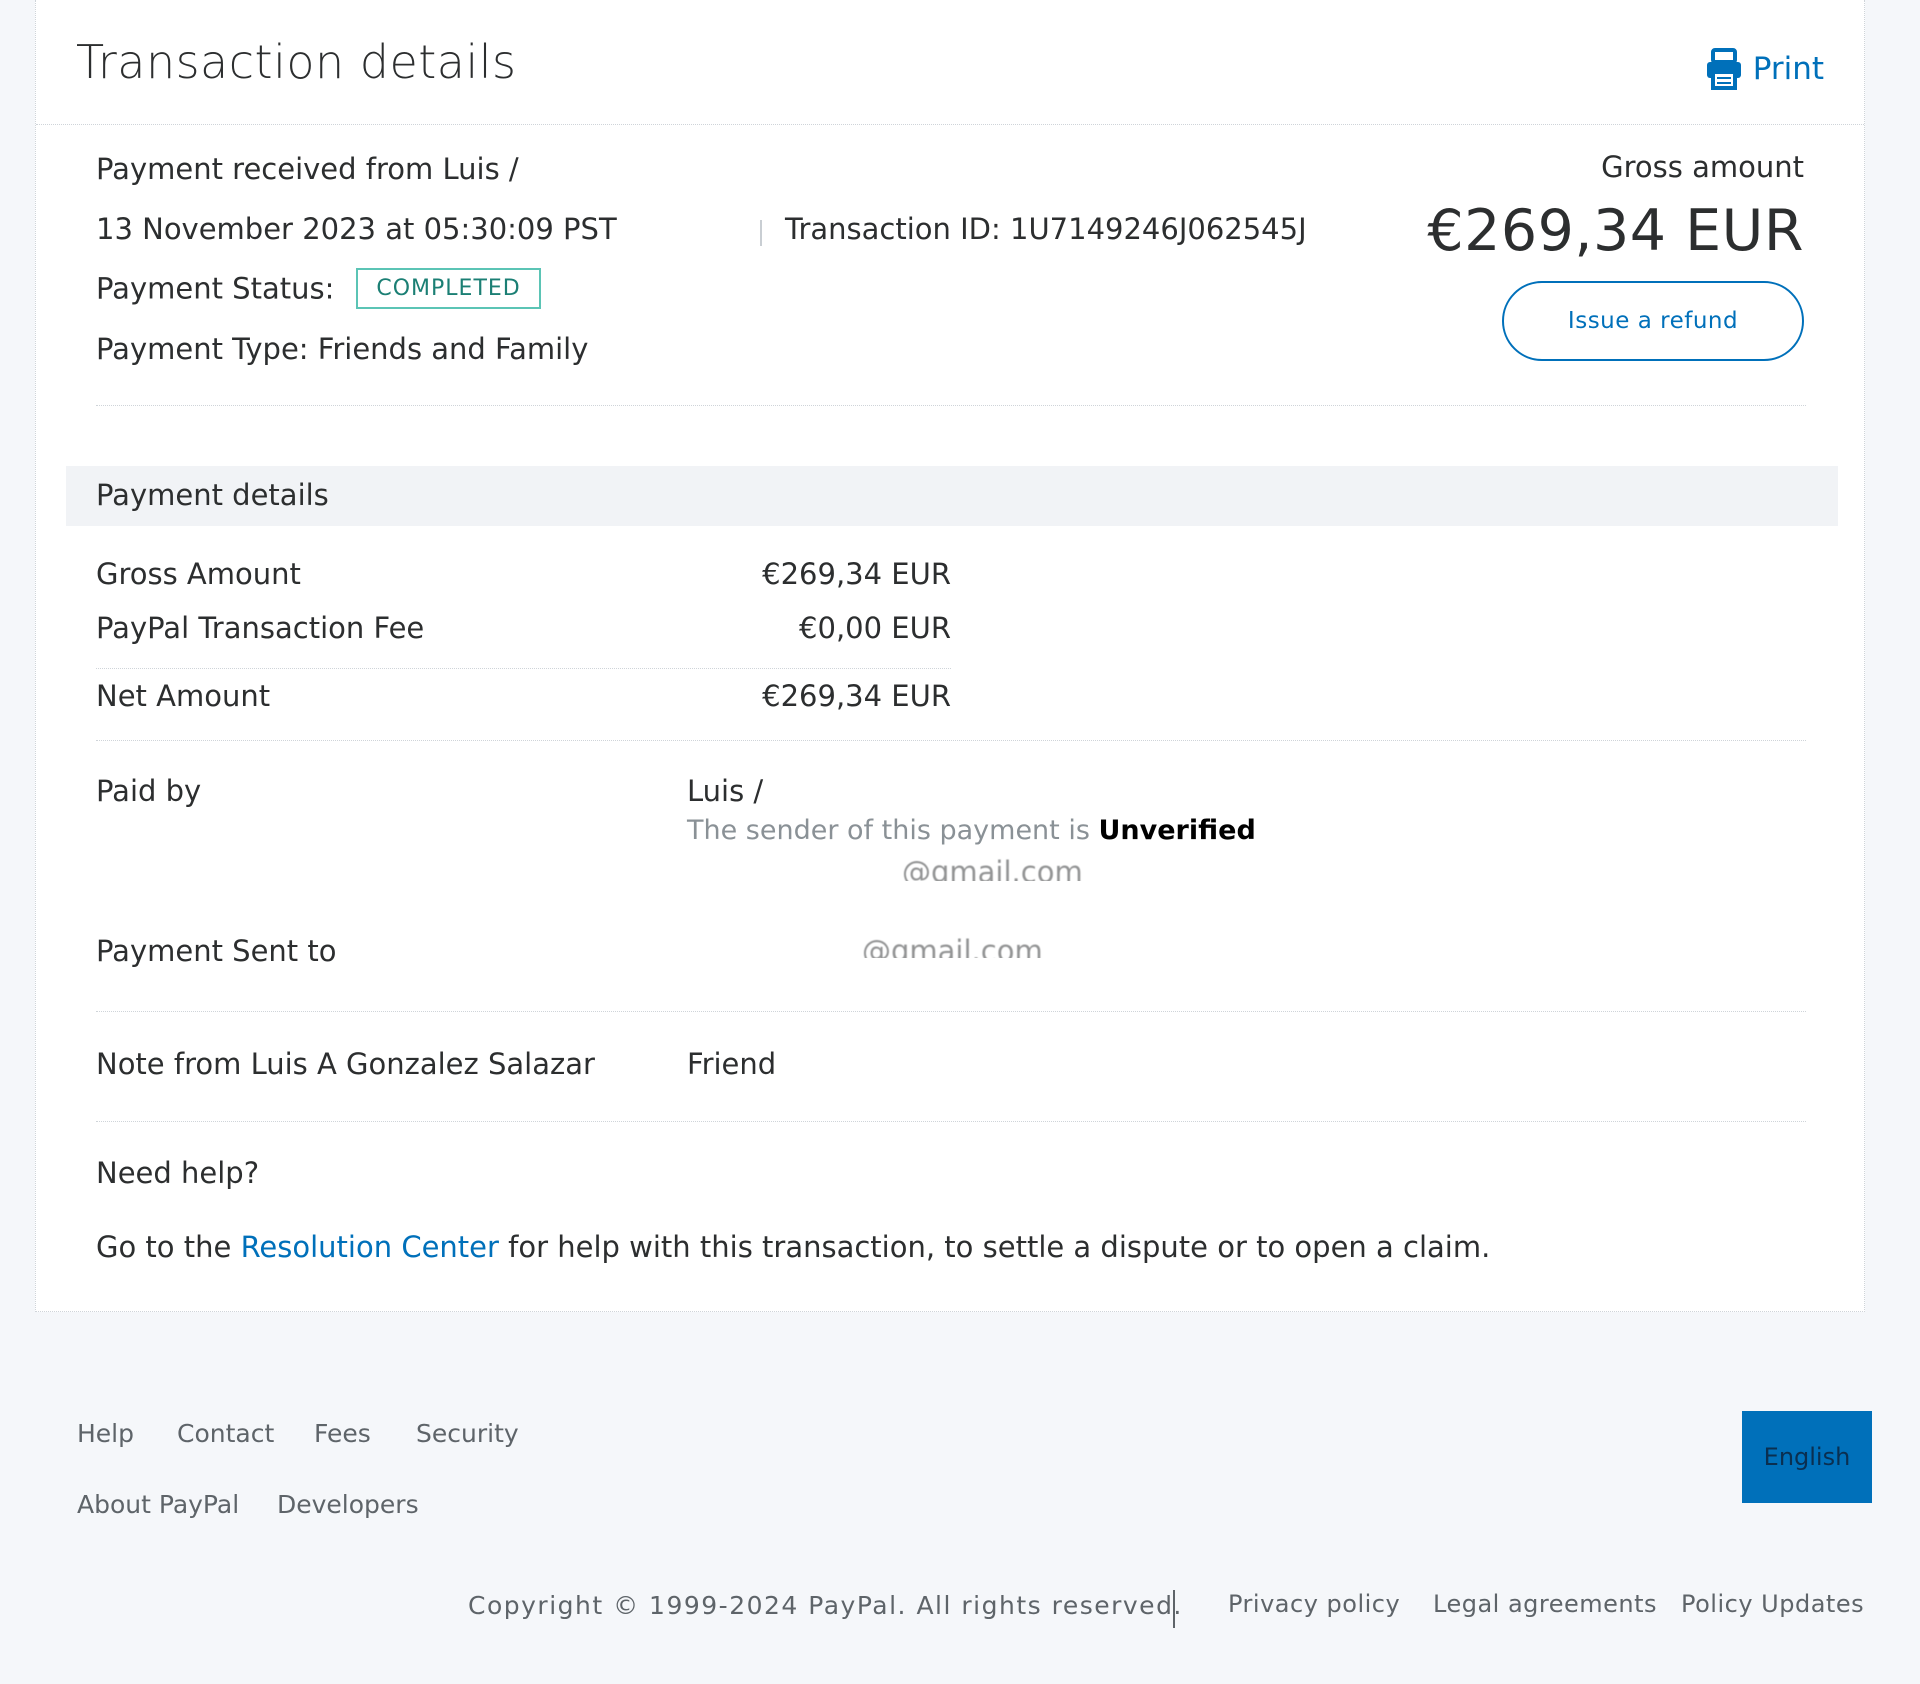  What do you see at coordinates (1772, 1604) in the screenshot?
I see `policy-updates-link: Policy Updates` at bounding box center [1772, 1604].